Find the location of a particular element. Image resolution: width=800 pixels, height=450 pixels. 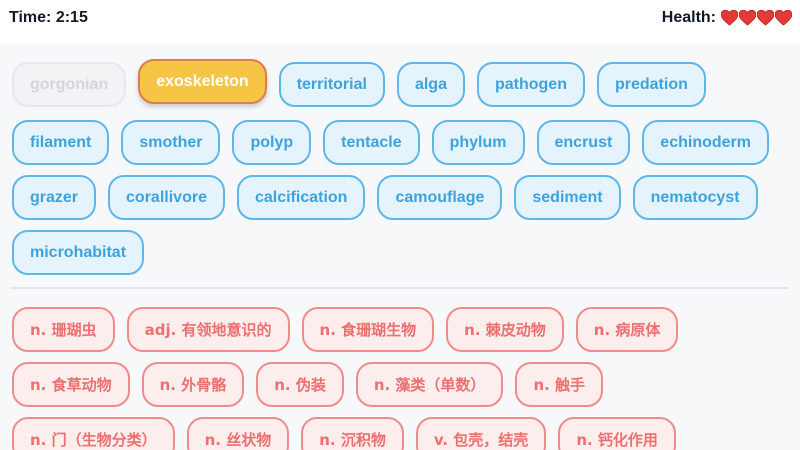

chinese-definition-row: n. 门（生物分类） n. 丝状物 n. 沉积物 v. 包壳，结壳 n. 钙化作用 is located at coordinates (350, 433).